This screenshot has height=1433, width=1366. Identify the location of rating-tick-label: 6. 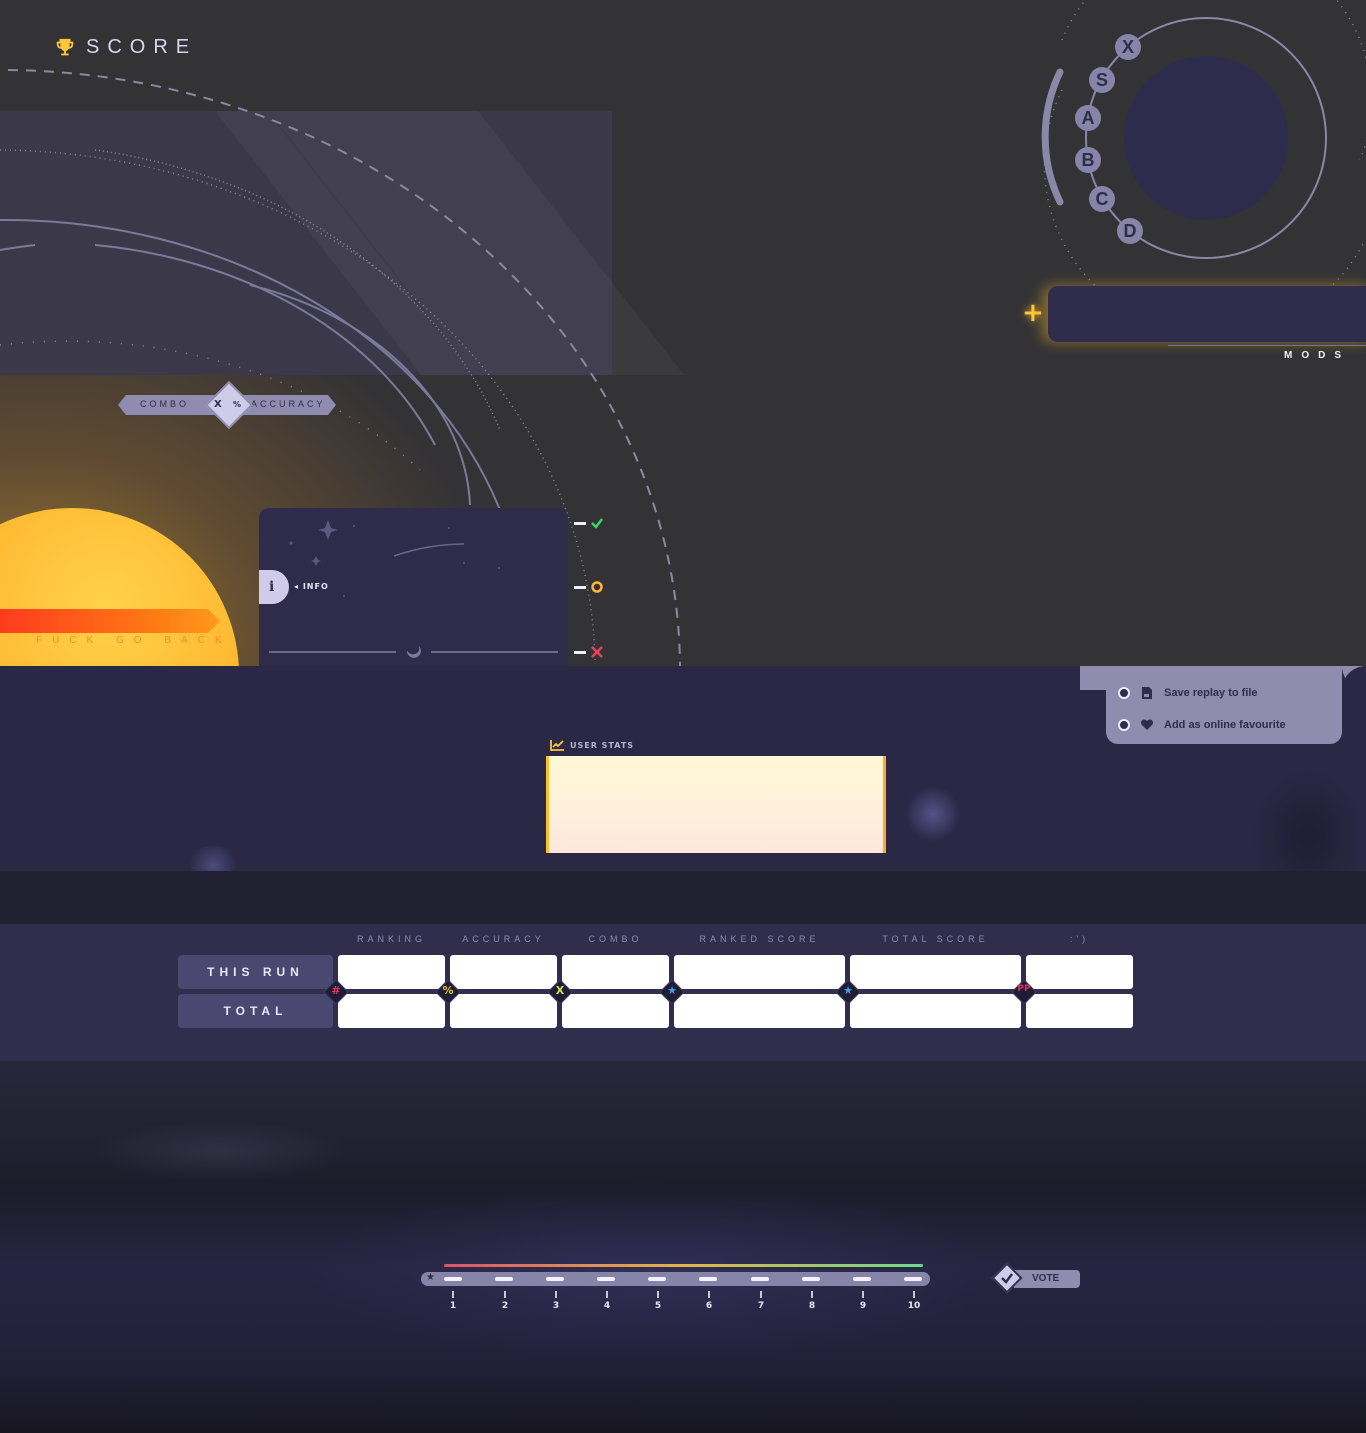
(709, 1306).